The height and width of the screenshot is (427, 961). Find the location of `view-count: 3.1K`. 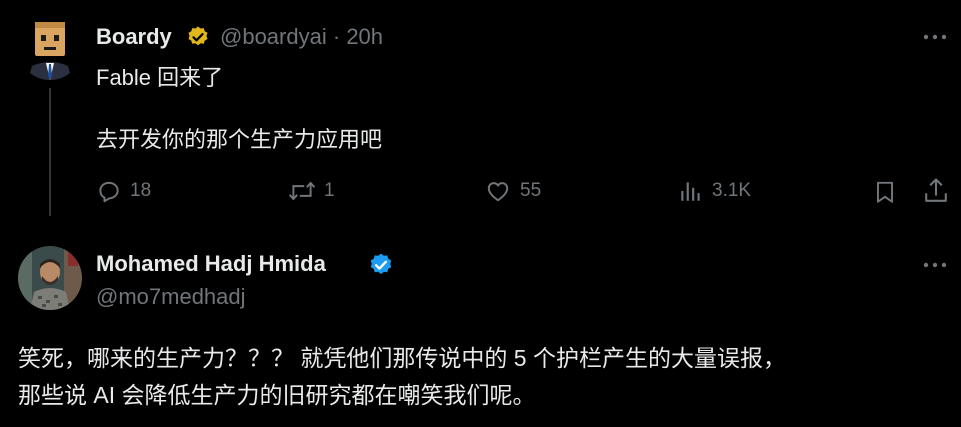

view-count: 3.1K is located at coordinates (732, 190).